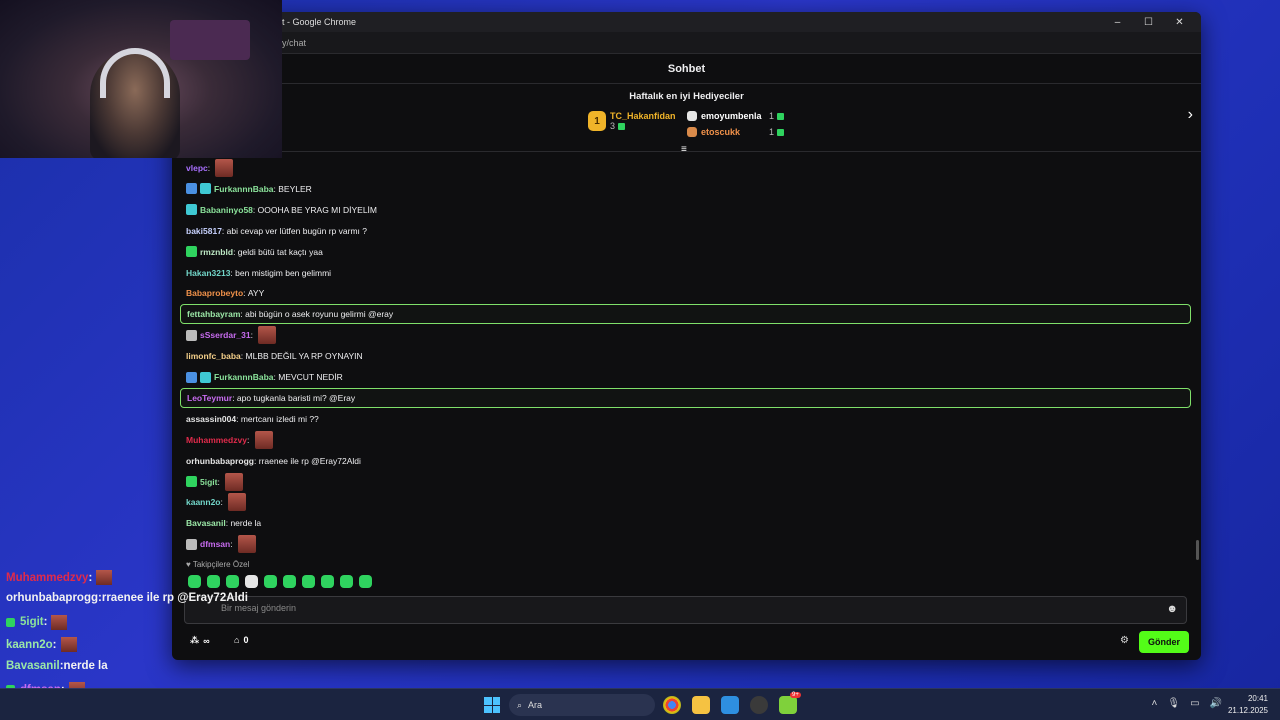  What do you see at coordinates (736, 132) in the screenshot?
I see `gifter-row: etoscukk 1` at bounding box center [736, 132].